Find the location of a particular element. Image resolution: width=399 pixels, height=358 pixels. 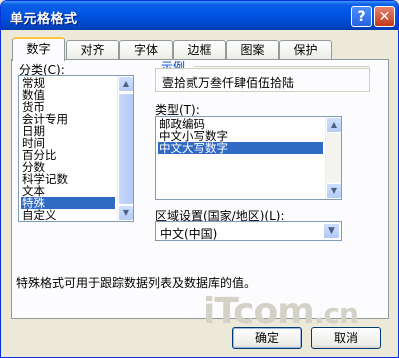

ok-label: 确定 is located at coordinates (266, 338).